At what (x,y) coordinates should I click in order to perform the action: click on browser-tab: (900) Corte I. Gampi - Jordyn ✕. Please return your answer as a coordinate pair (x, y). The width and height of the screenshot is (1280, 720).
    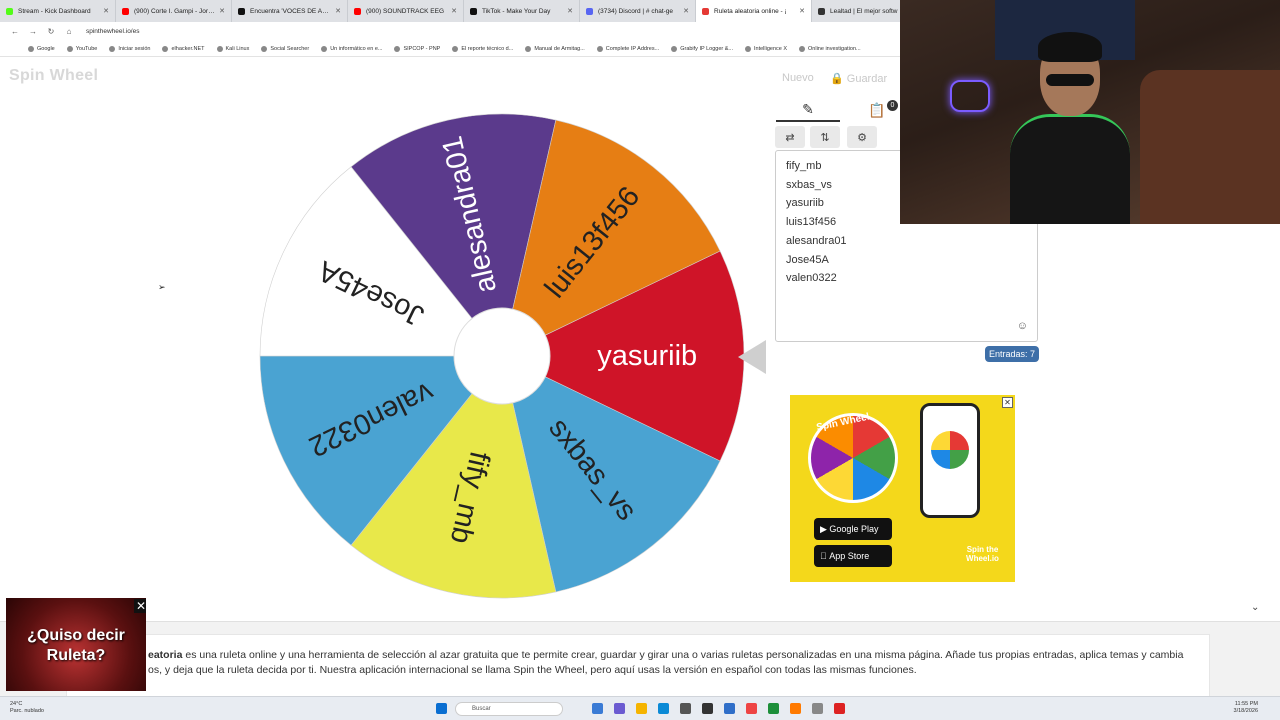
    Looking at the image, I should click on (174, 11).